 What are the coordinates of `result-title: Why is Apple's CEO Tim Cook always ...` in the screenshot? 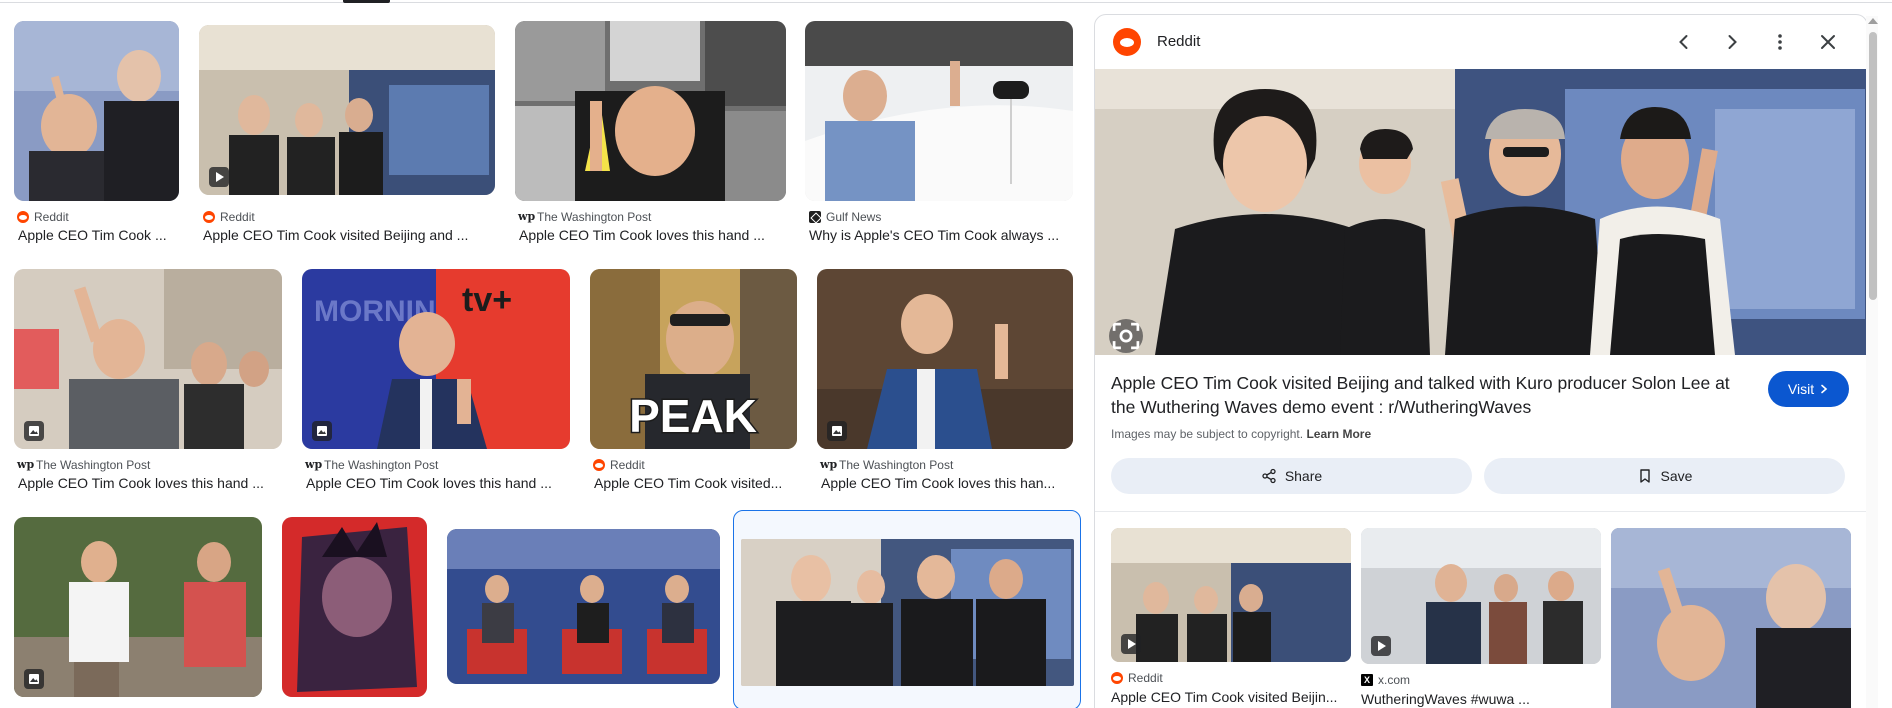 It's located at (941, 236).